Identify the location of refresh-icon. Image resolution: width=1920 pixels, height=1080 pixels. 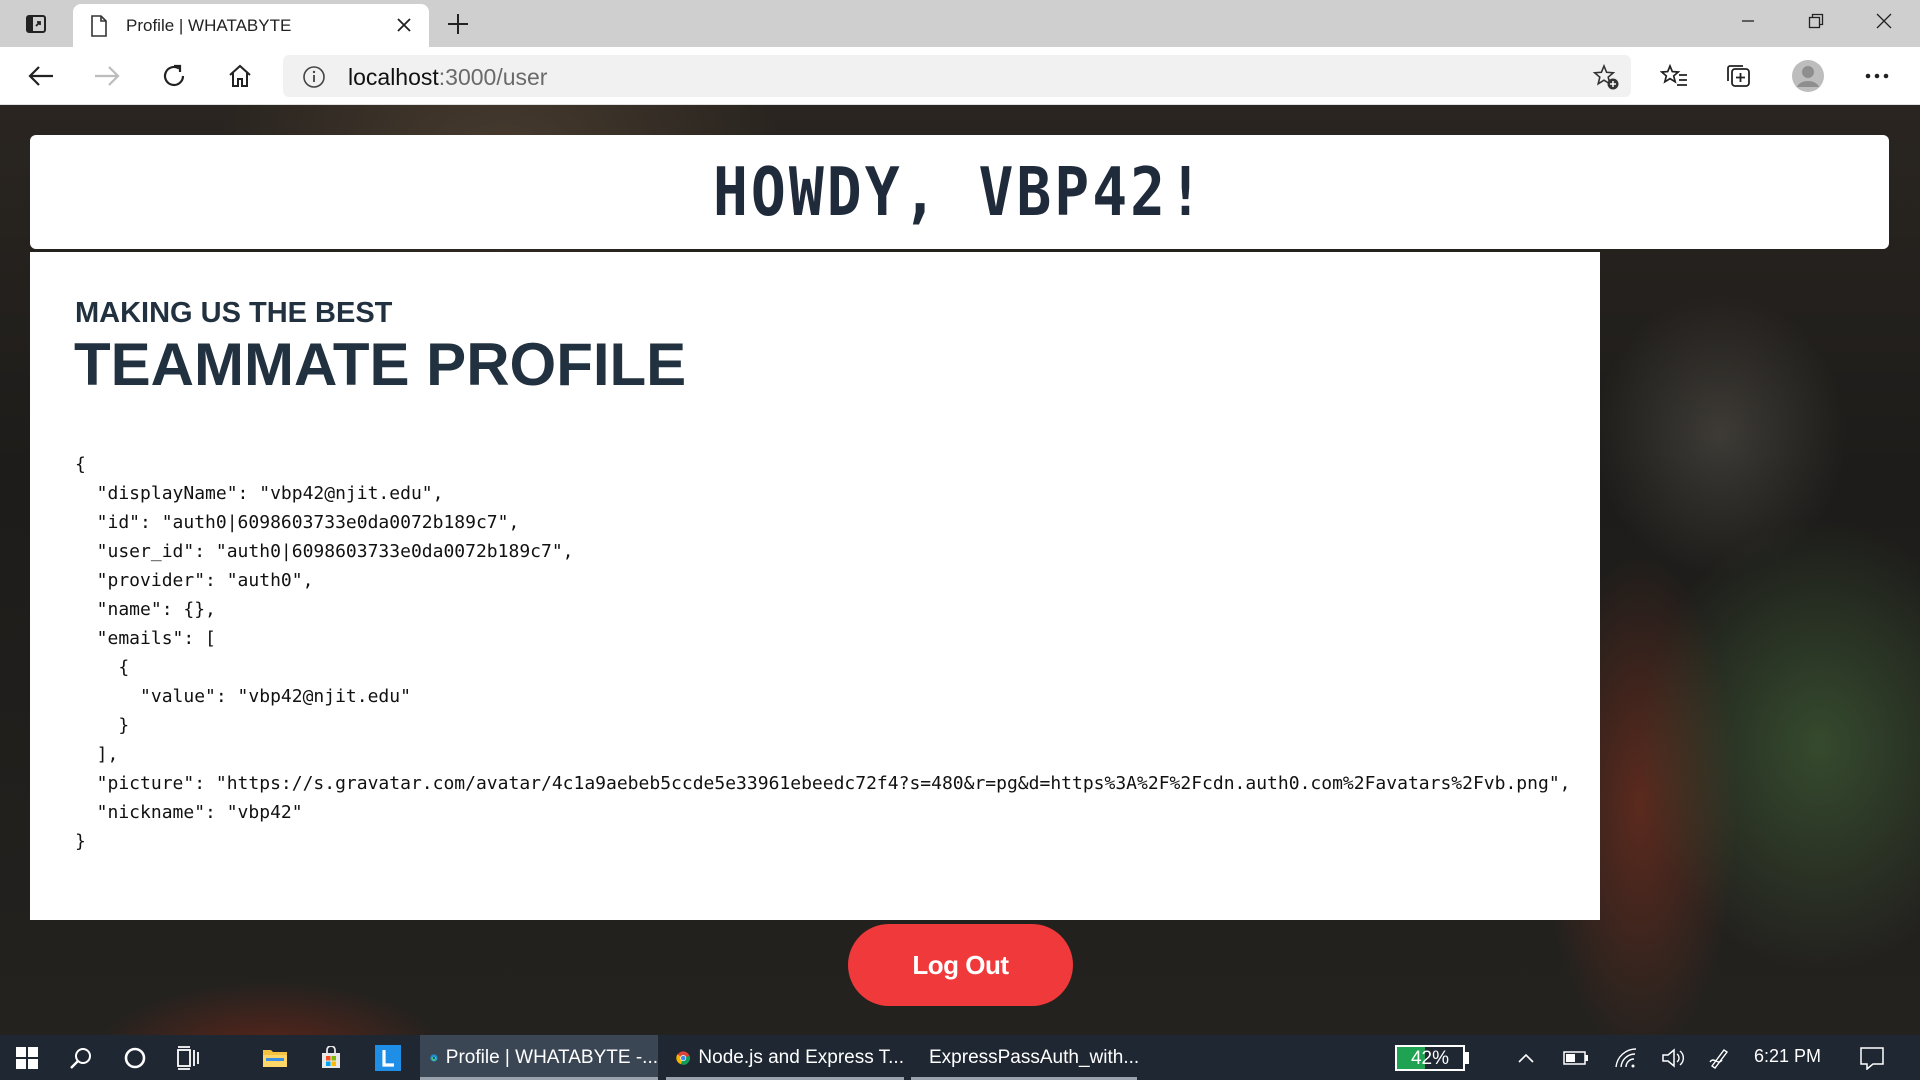
(174, 75).